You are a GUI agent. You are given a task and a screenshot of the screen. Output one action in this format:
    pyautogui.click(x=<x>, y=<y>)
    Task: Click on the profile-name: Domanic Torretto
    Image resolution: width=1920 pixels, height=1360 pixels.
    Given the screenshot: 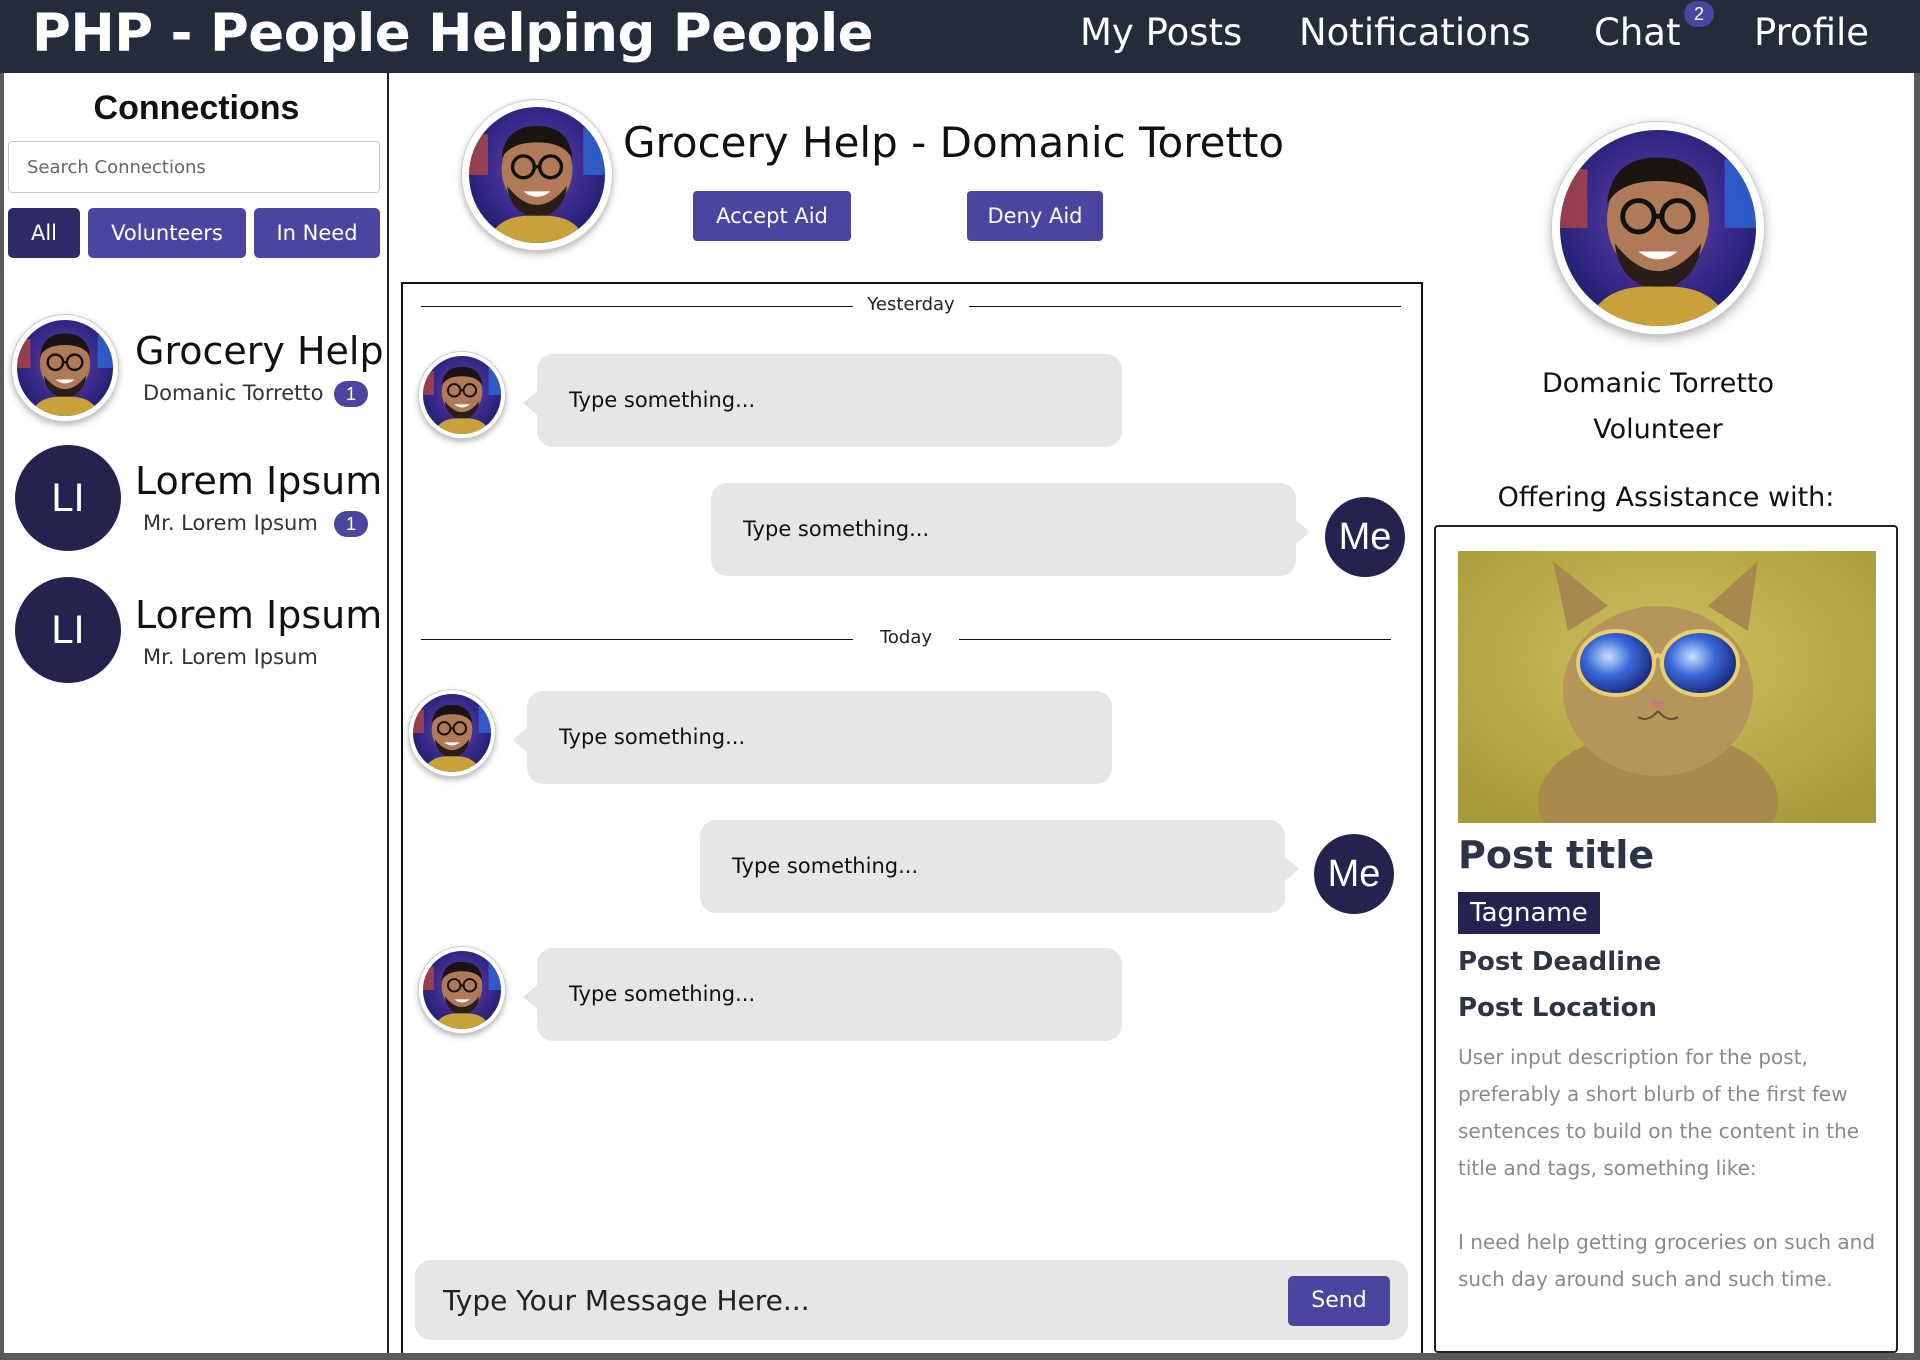 What is the action you would take?
    pyautogui.click(x=1658, y=383)
    